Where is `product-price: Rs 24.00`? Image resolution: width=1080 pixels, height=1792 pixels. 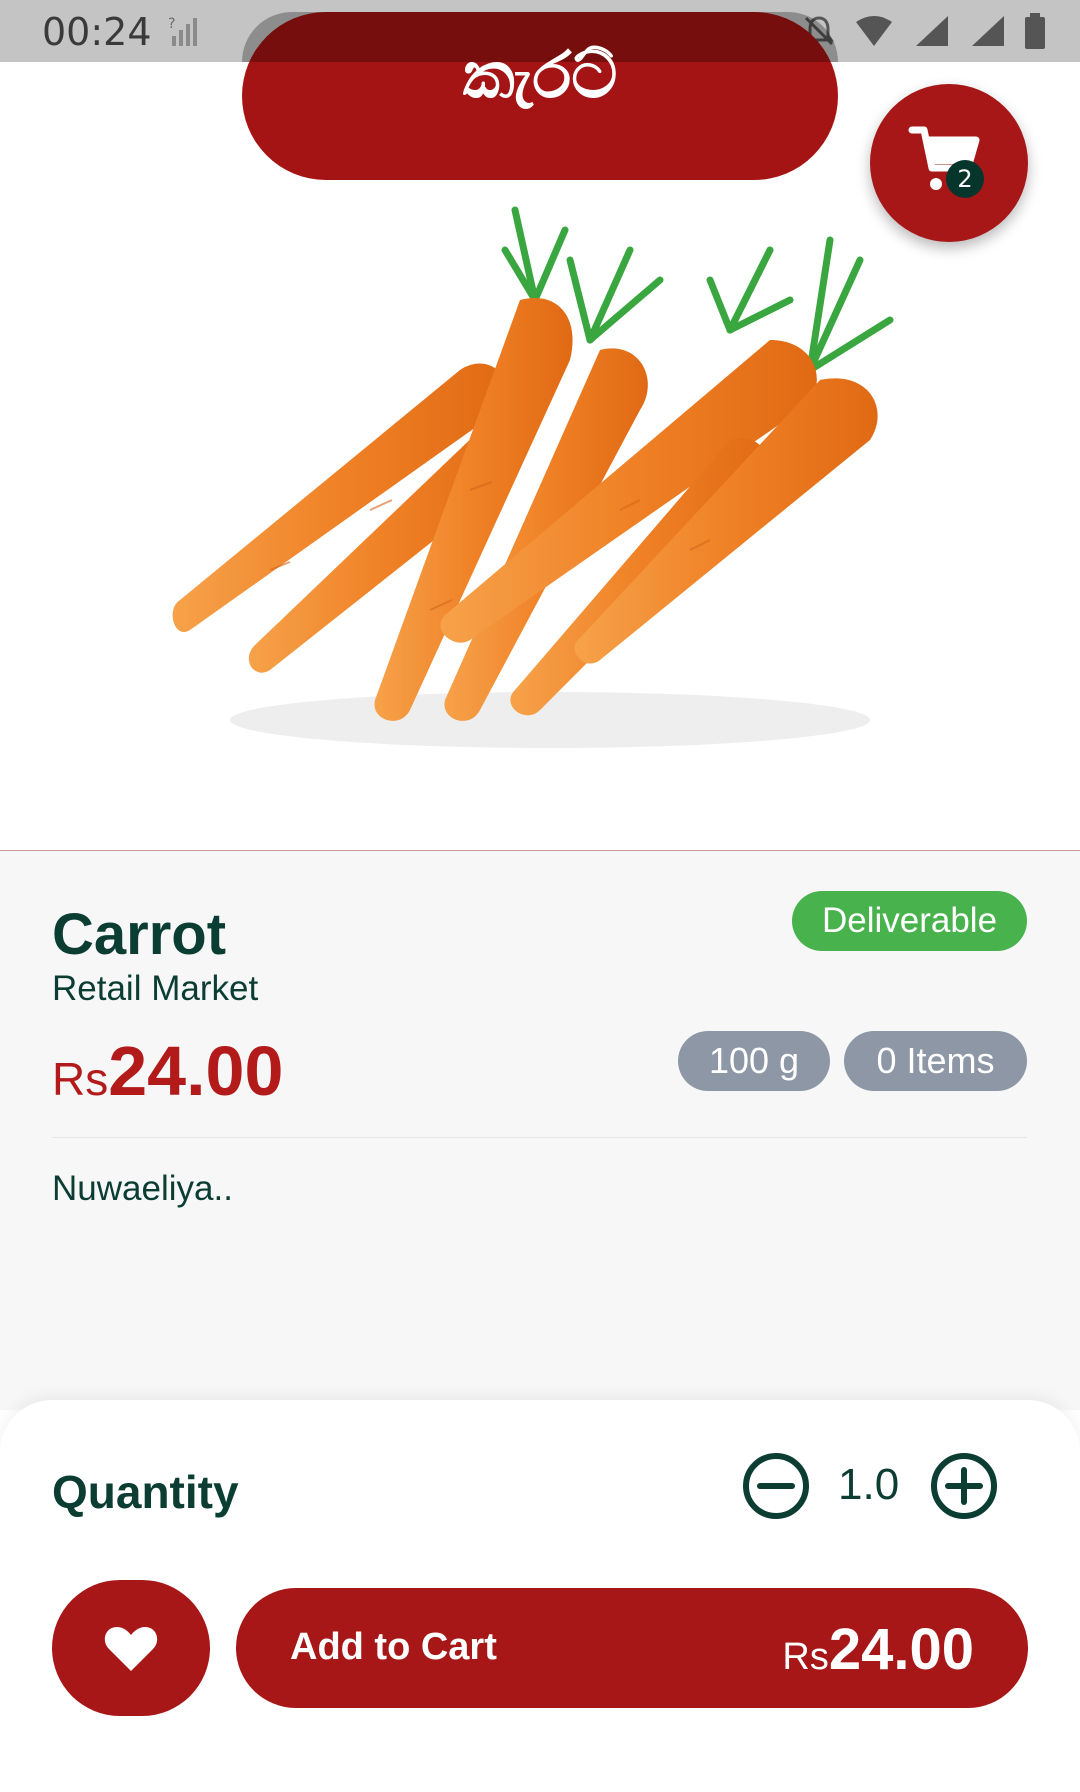 product-price: Rs 24.00 is located at coordinates (167, 1071).